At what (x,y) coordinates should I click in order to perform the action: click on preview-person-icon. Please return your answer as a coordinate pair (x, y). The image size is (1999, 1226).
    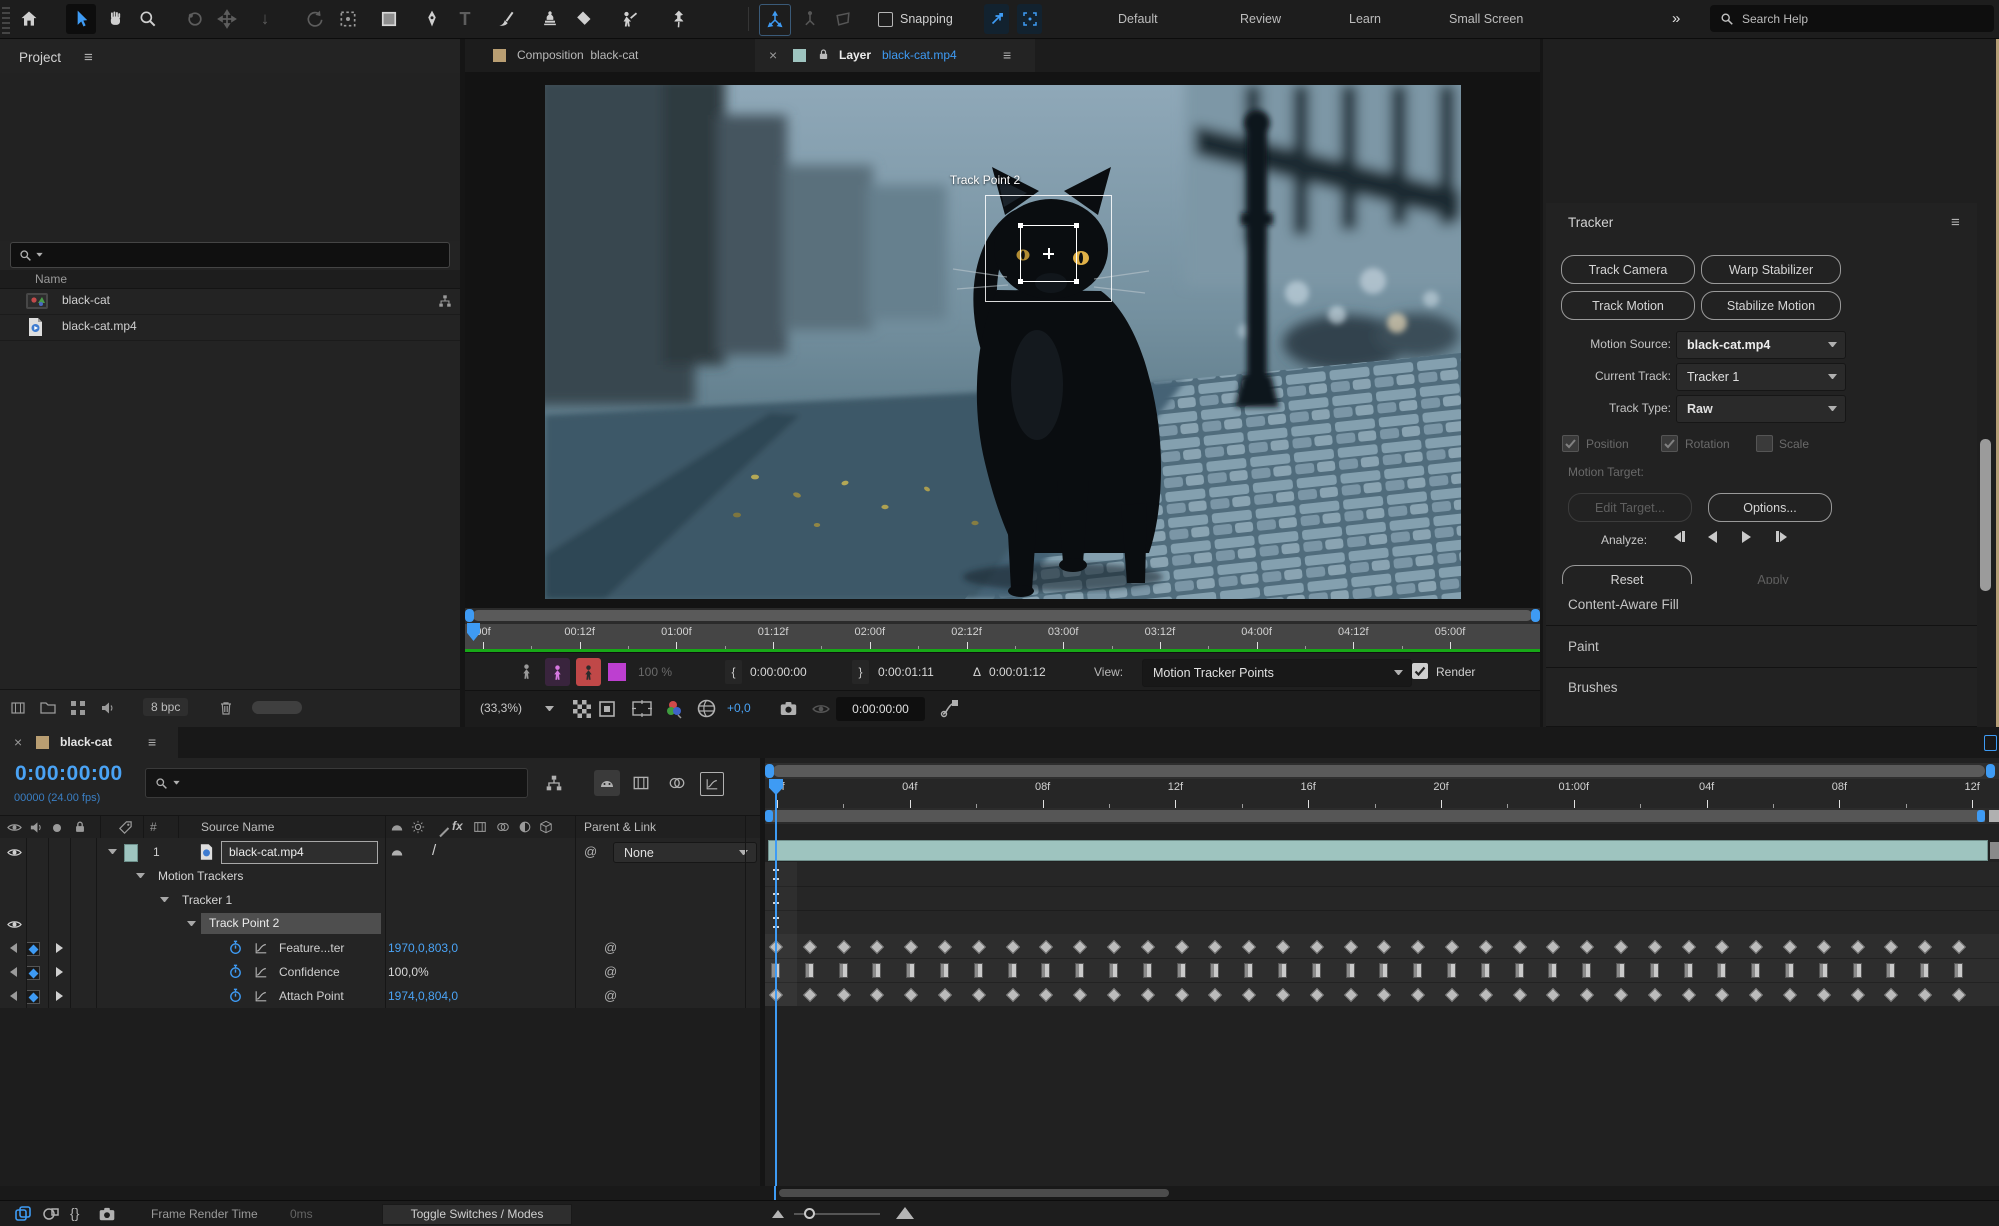
    Looking at the image, I should click on (526, 671).